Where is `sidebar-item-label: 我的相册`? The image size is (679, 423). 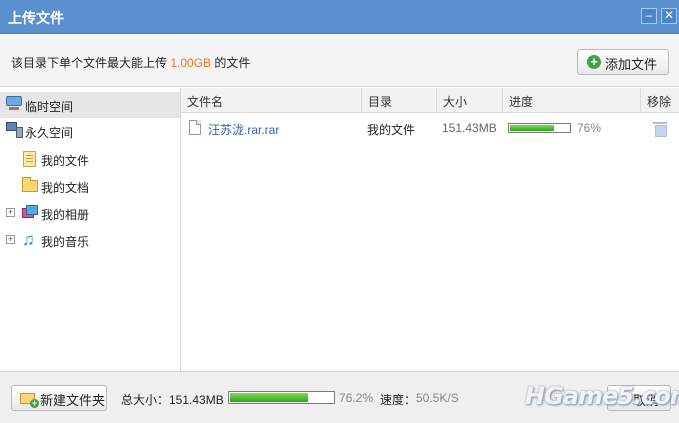 sidebar-item-label: 我的相册 is located at coordinates (65, 215).